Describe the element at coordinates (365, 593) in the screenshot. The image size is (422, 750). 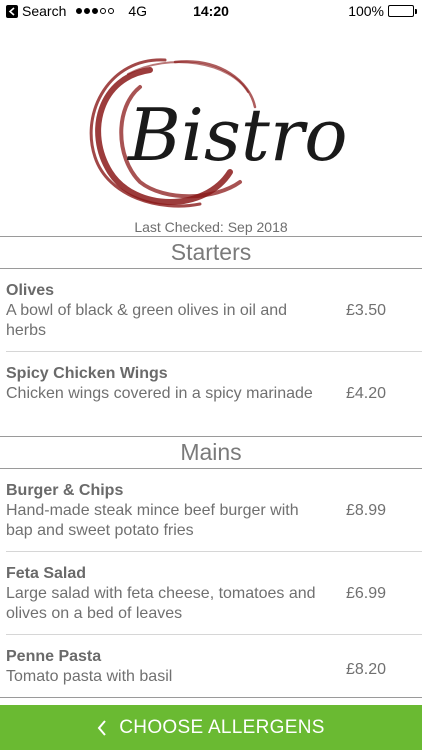
I see `item-price: £6.99` at that location.